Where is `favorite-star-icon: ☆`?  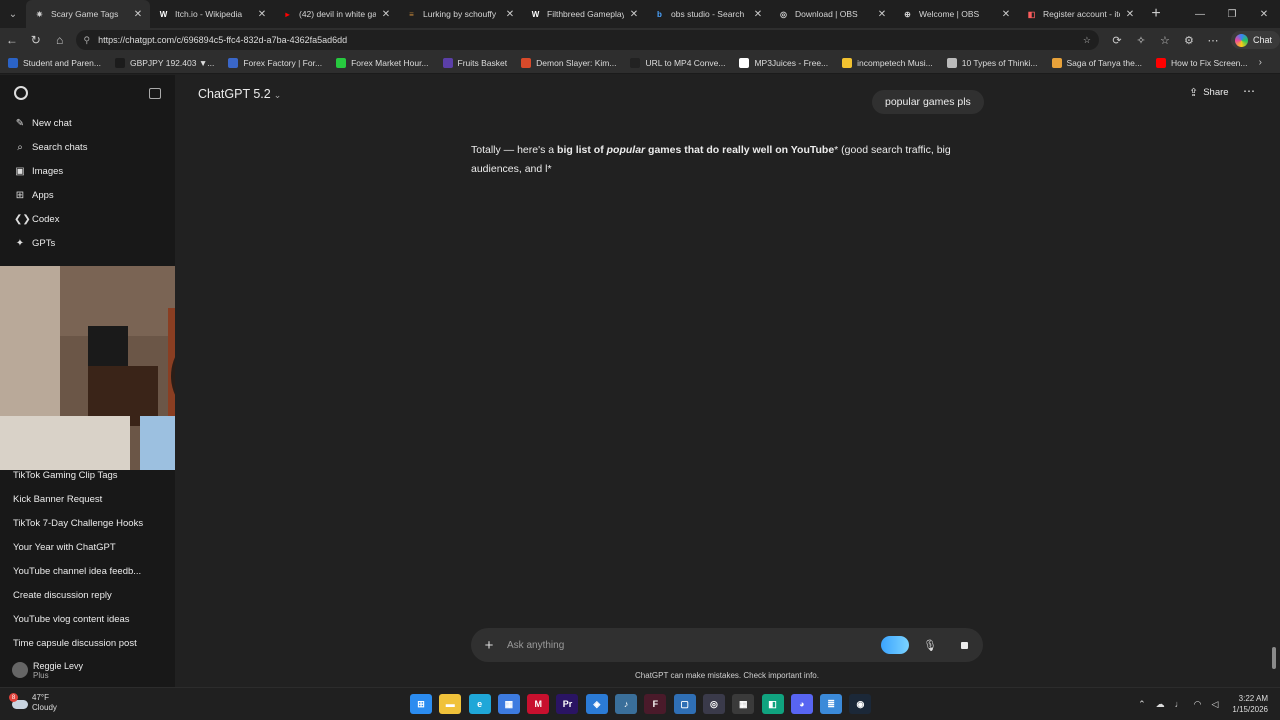
favorite-star-icon: ☆ is located at coordinates (1087, 40).